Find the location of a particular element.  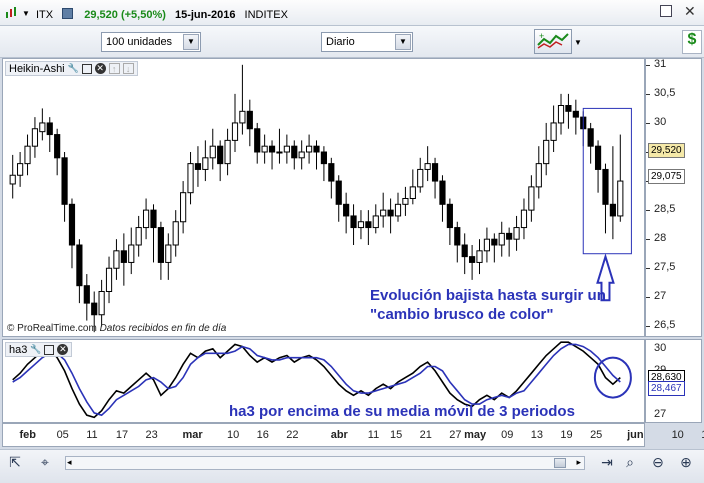

time-tick-label: 27 is located at coordinates (455, 435).